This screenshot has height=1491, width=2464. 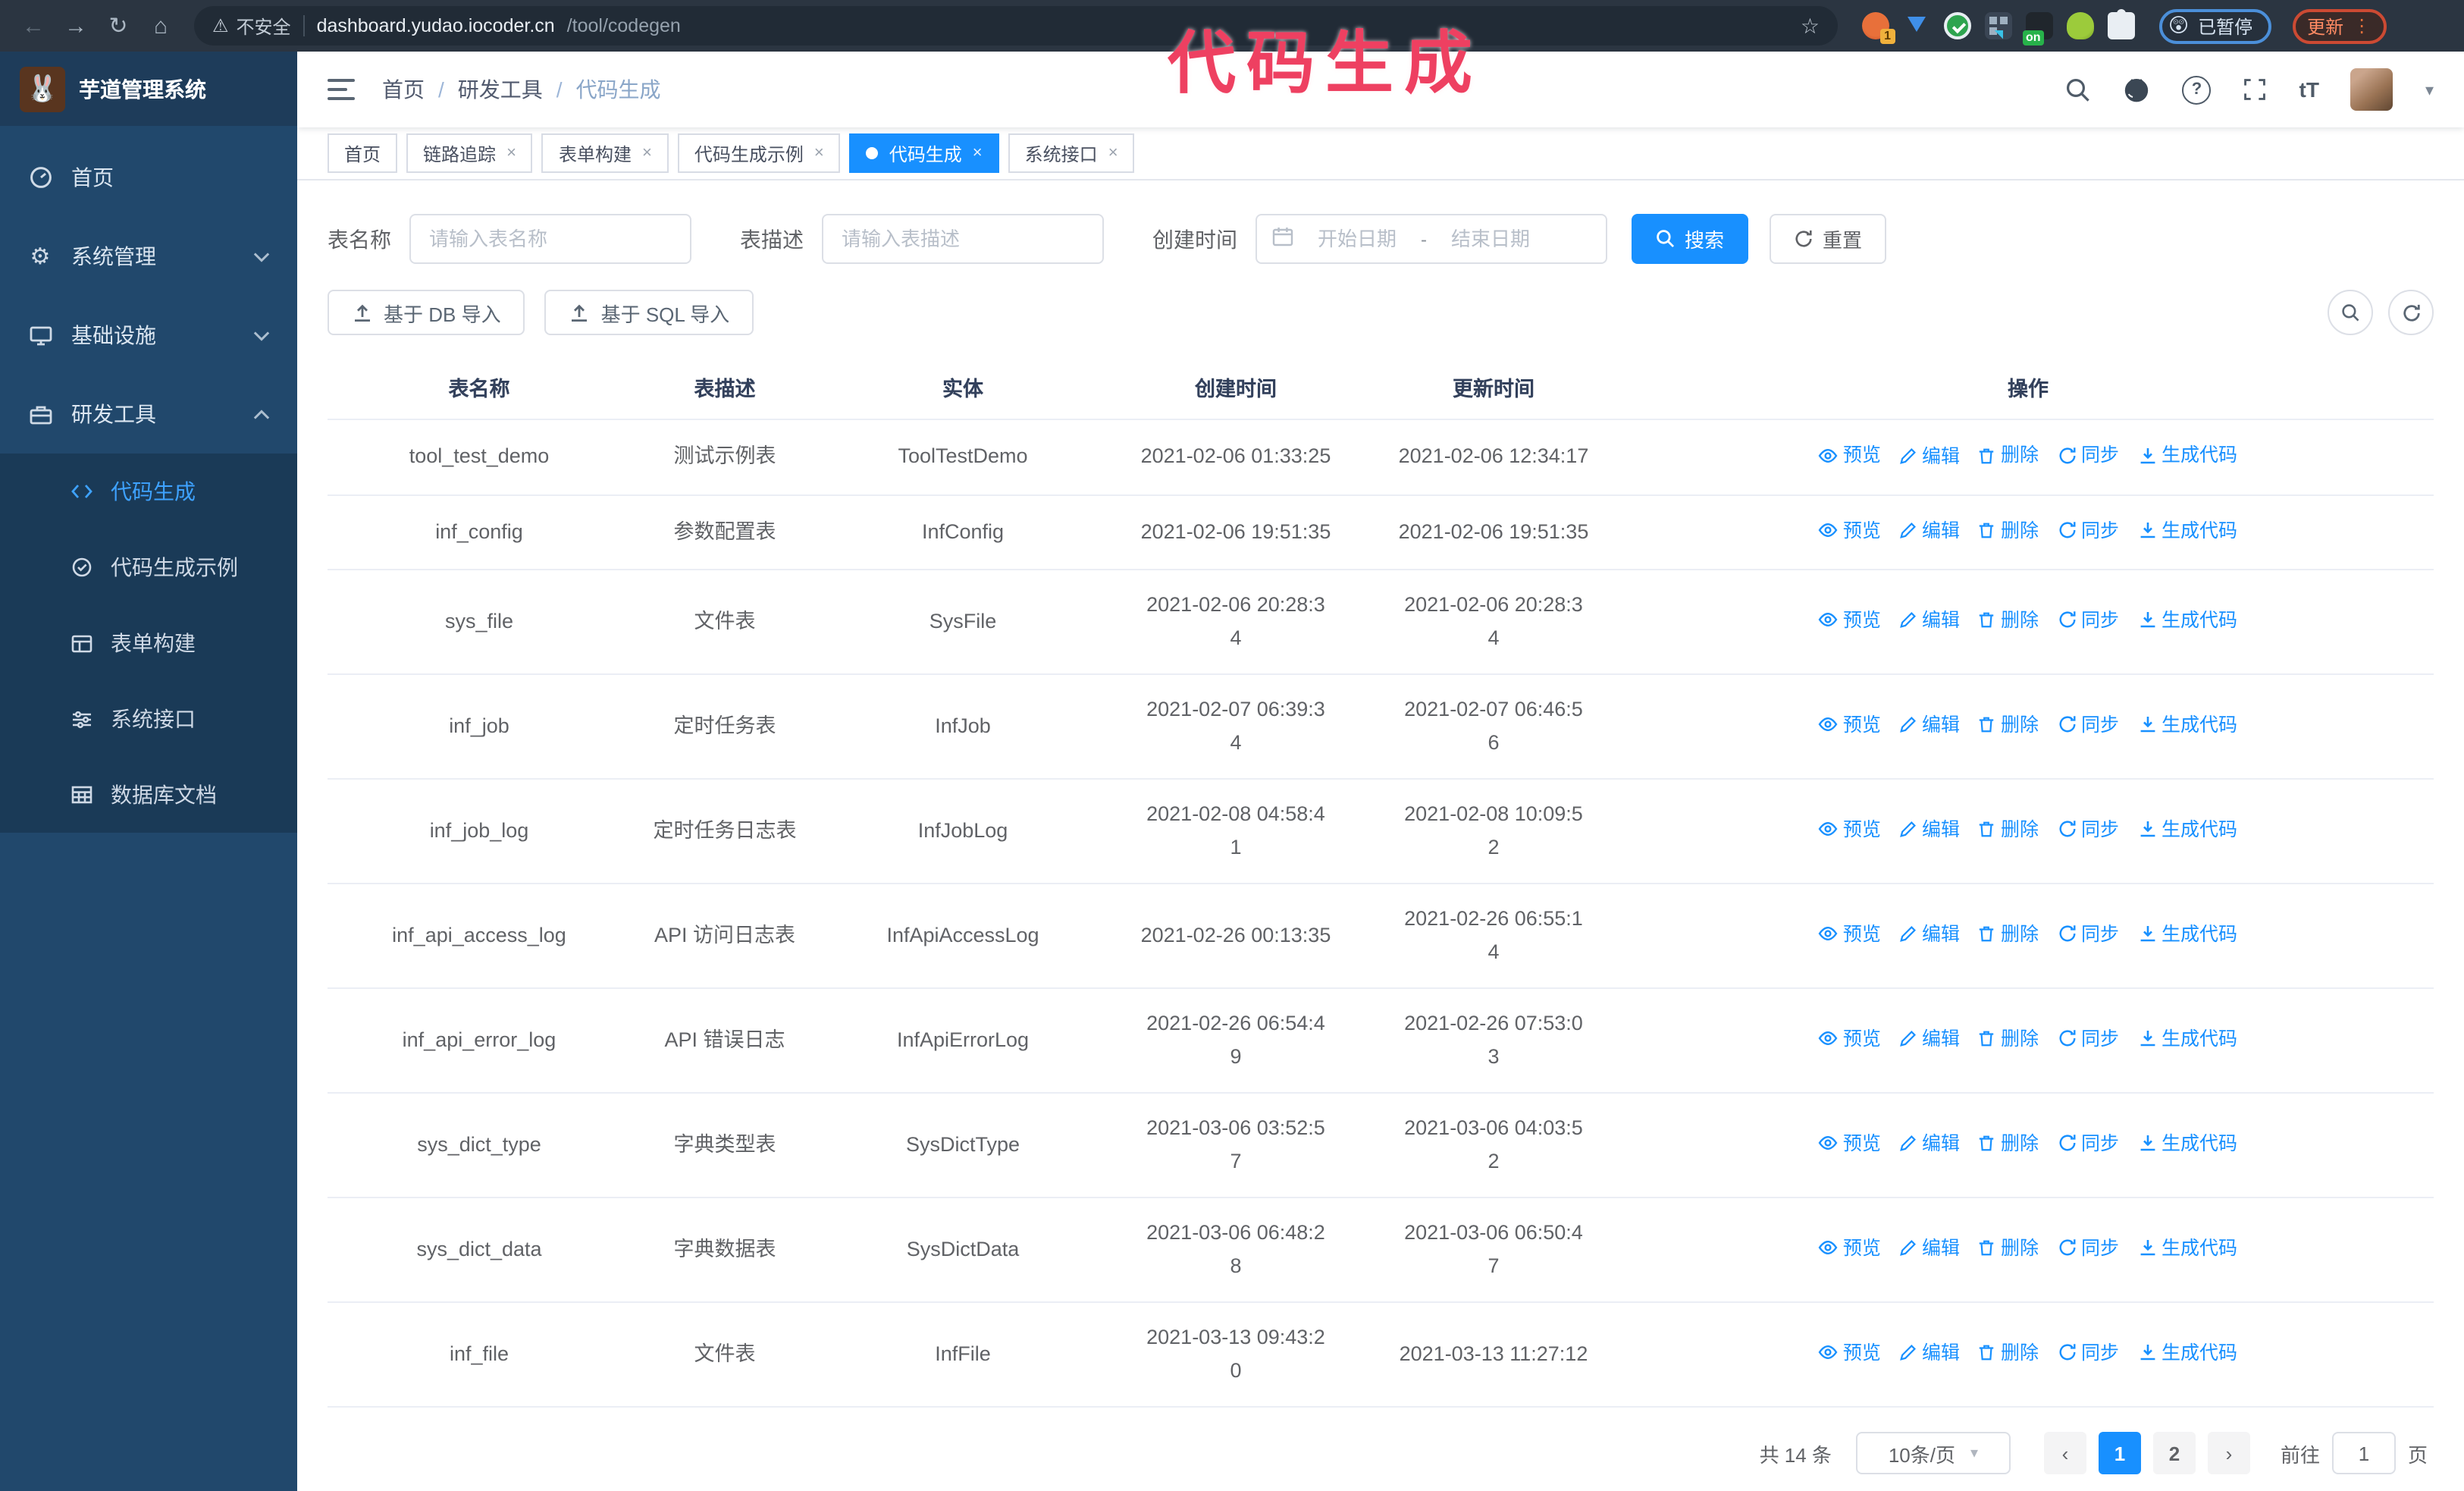 I want to click on extension-icon-5: on, so click(x=2038, y=29).